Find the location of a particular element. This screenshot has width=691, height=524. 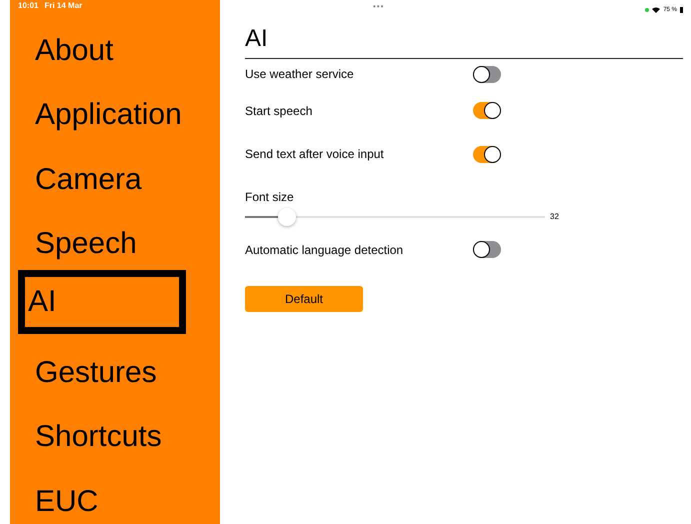

slider-value: 32 is located at coordinates (554, 216).